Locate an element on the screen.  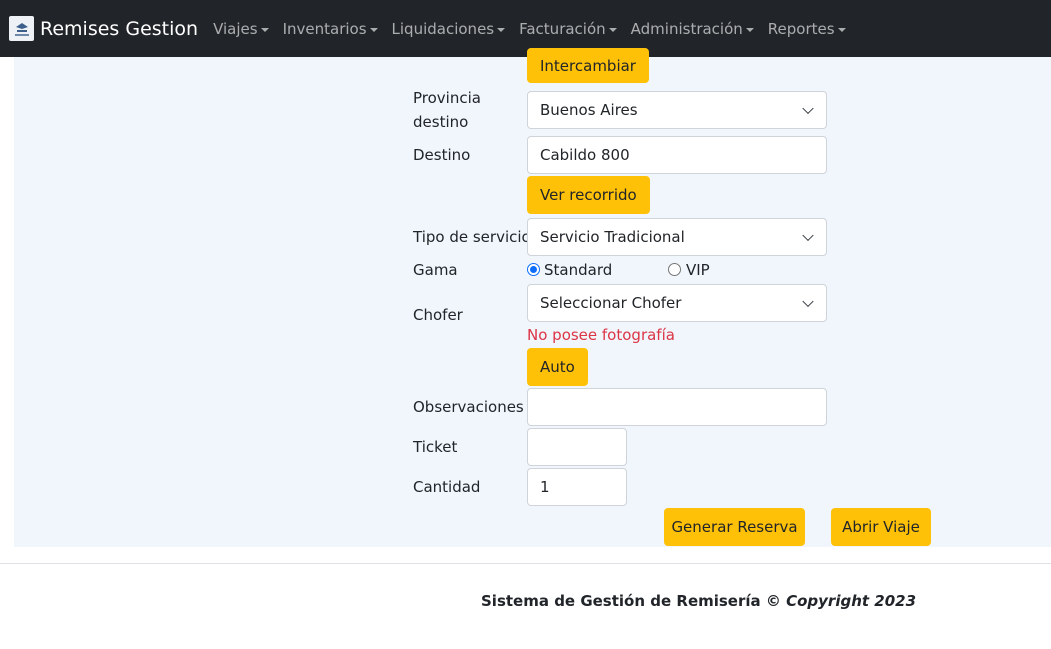
footer-divider is located at coordinates (525, 563).